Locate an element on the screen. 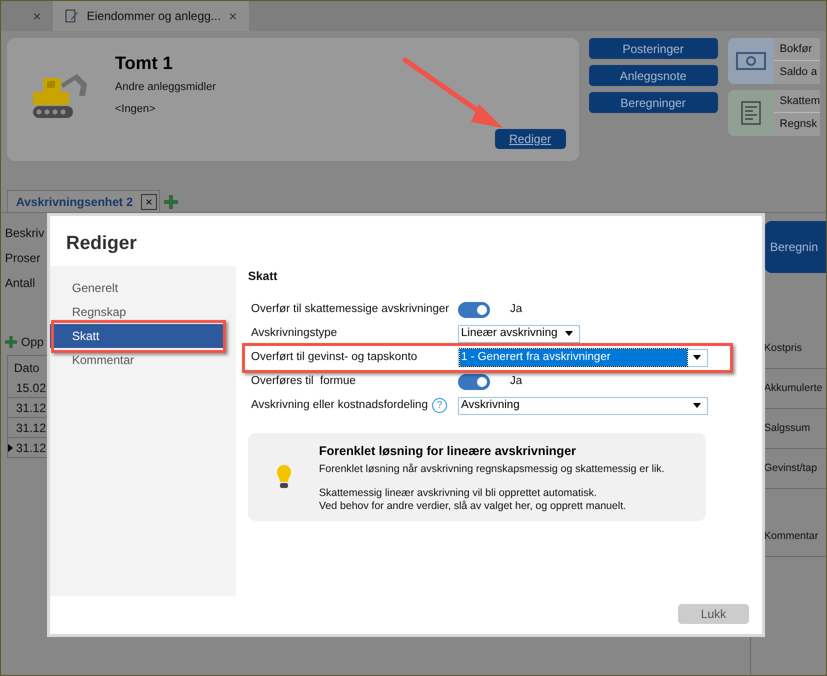 The image size is (827, 676). banknote-icon is located at coordinates (751, 61).